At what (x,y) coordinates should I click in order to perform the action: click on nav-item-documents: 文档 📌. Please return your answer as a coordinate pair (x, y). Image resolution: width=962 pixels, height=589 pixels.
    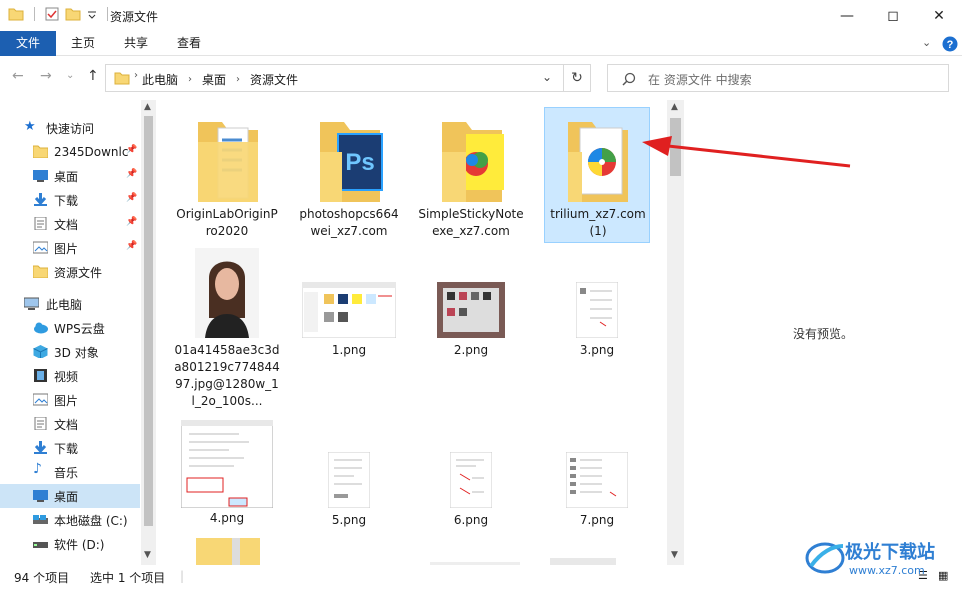
    Looking at the image, I should click on (70, 224).